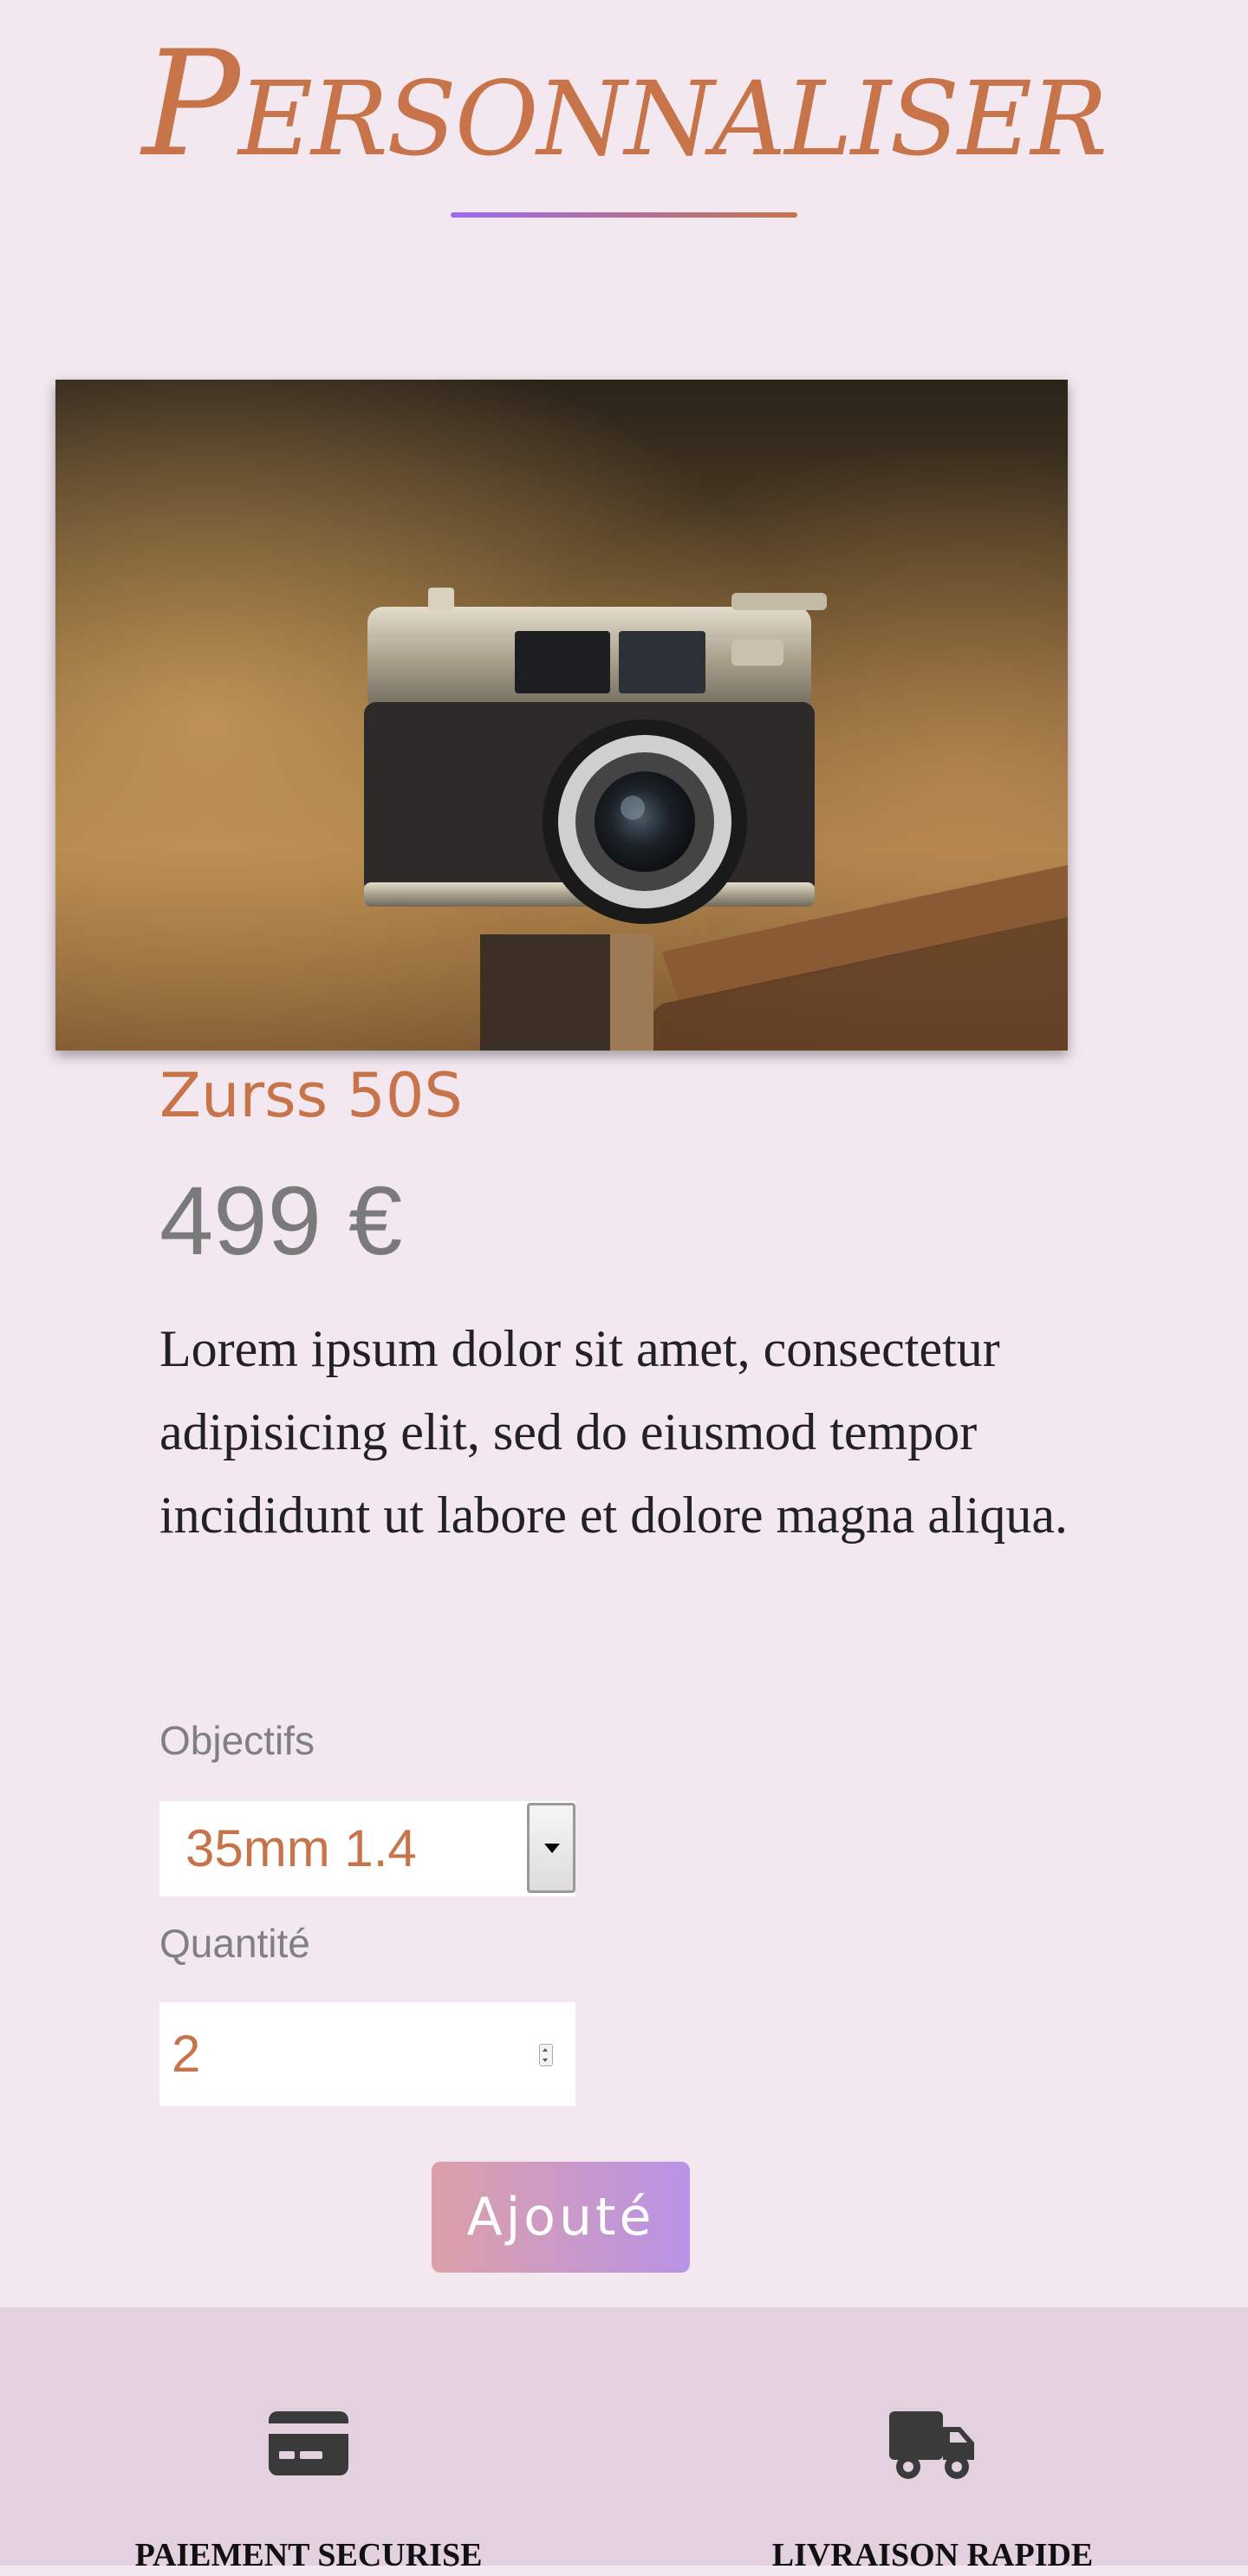  I want to click on page-title: Personnaliser, so click(624, 104).